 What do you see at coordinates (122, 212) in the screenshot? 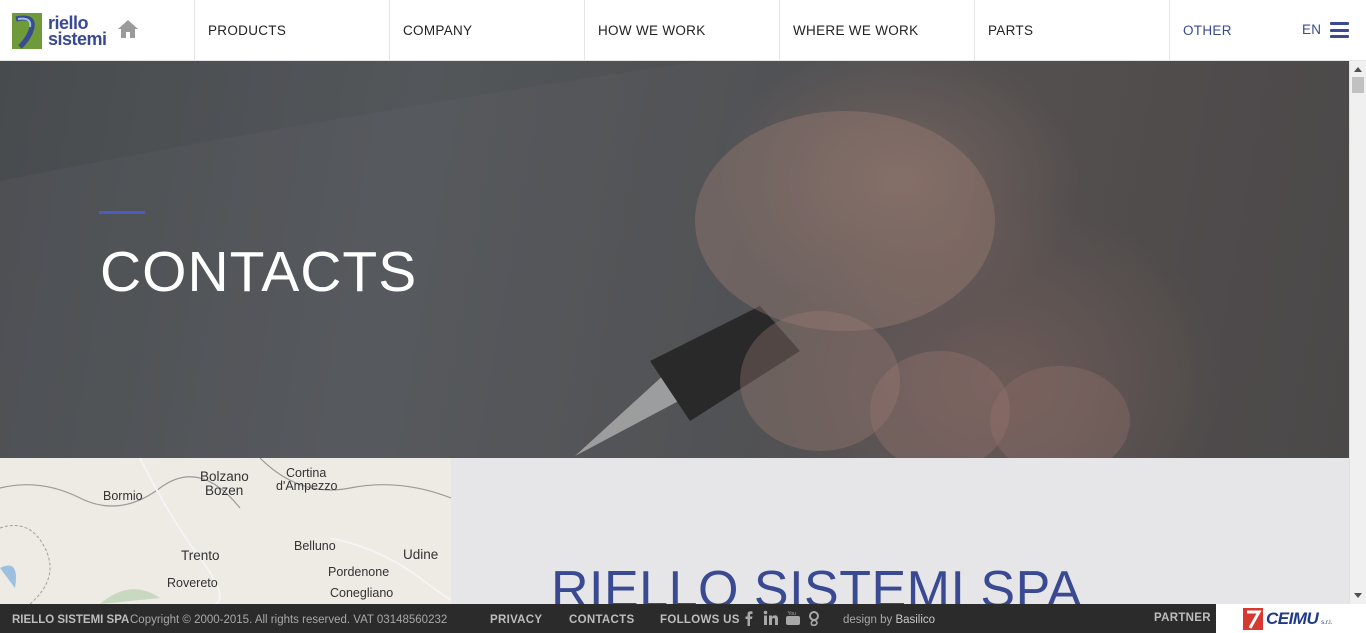
I see `hero-accent-line` at bounding box center [122, 212].